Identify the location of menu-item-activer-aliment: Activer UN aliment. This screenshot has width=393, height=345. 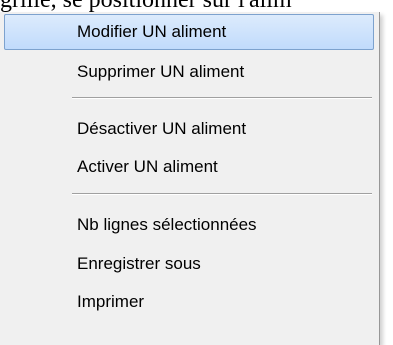
(189, 167).